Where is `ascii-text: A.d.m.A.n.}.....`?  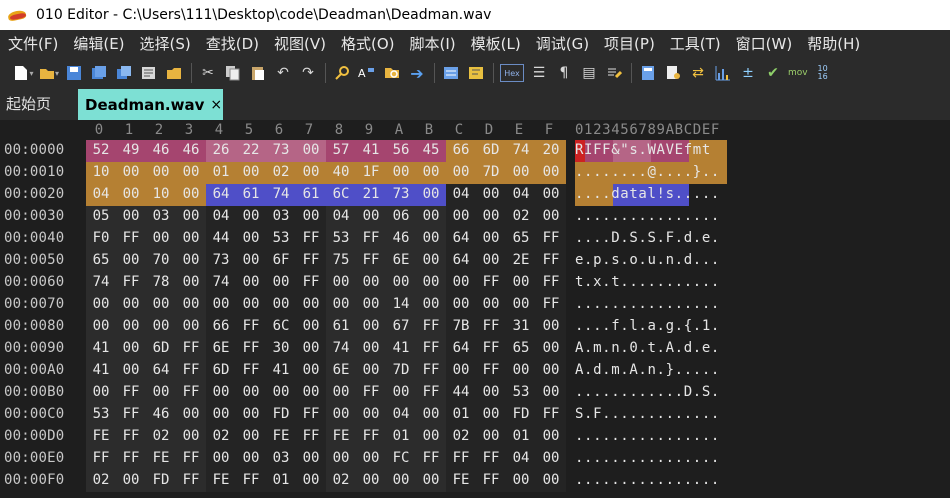 ascii-text: A.d.m.A.n.}..... is located at coordinates (647, 370).